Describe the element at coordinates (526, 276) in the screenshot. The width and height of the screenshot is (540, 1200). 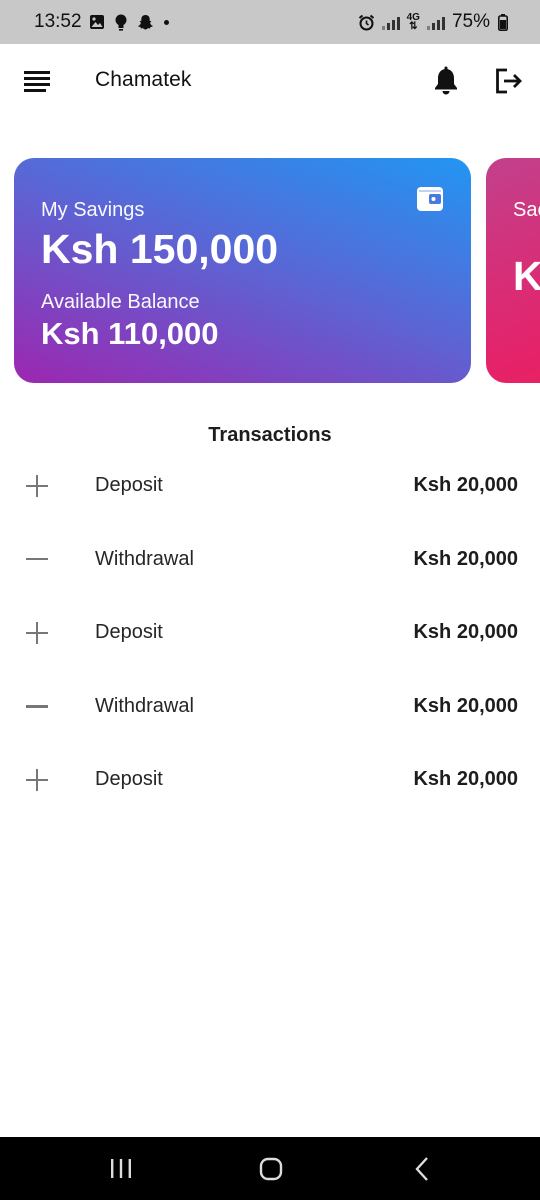
I see `second-card-amount: K` at that location.